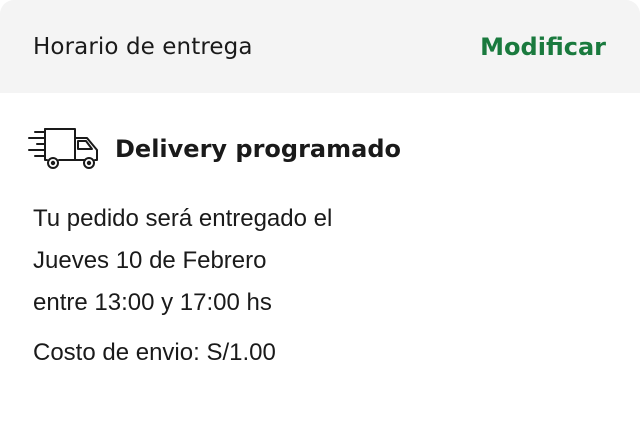  What do you see at coordinates (150, 260) in the screenshot?
I see `delivery-date: Jueves 10 de Febrero` at bounding box center [150, 260].